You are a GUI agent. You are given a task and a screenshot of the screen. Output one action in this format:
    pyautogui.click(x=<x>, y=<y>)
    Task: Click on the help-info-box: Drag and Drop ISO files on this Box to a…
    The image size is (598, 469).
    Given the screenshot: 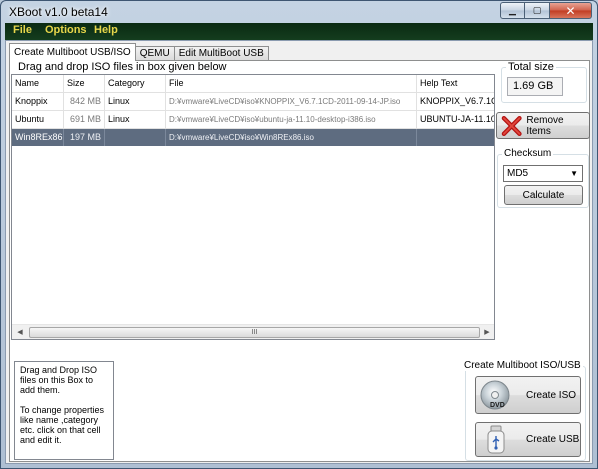 What is the action you would take?
    pyautogui.click(x=64, y=410)
    